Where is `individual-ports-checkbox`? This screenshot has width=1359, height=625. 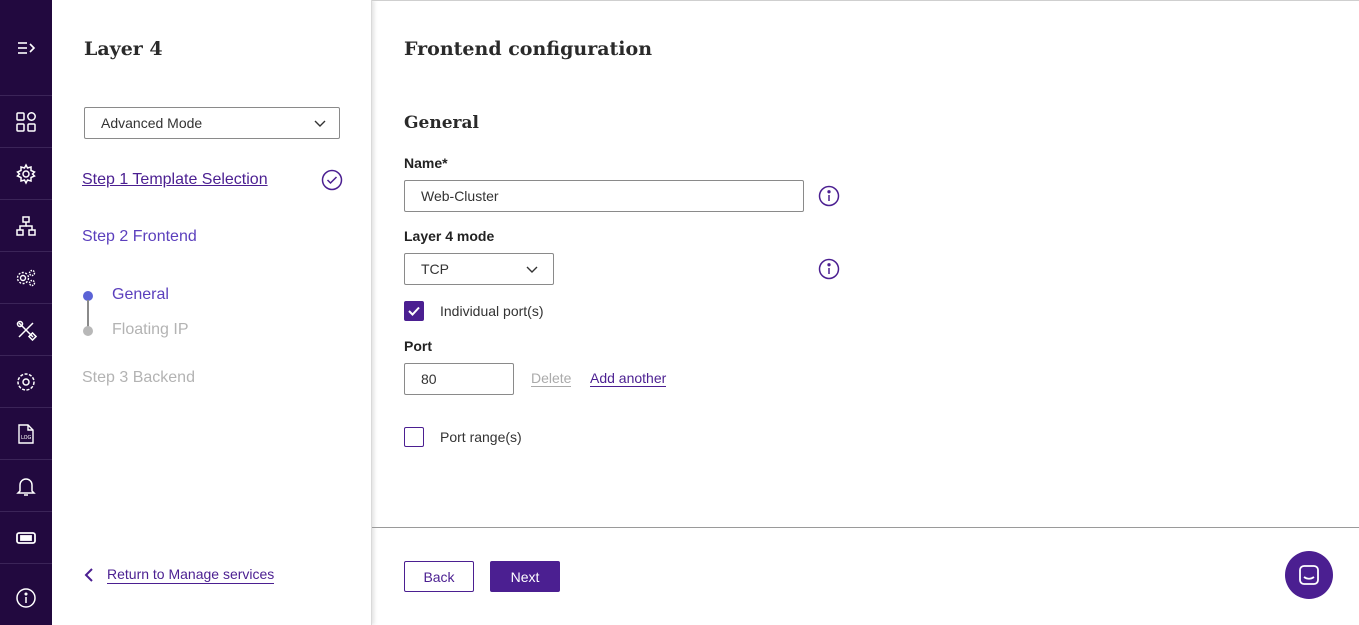 individual-ports-checkbox is located at coordinates (414, 311).